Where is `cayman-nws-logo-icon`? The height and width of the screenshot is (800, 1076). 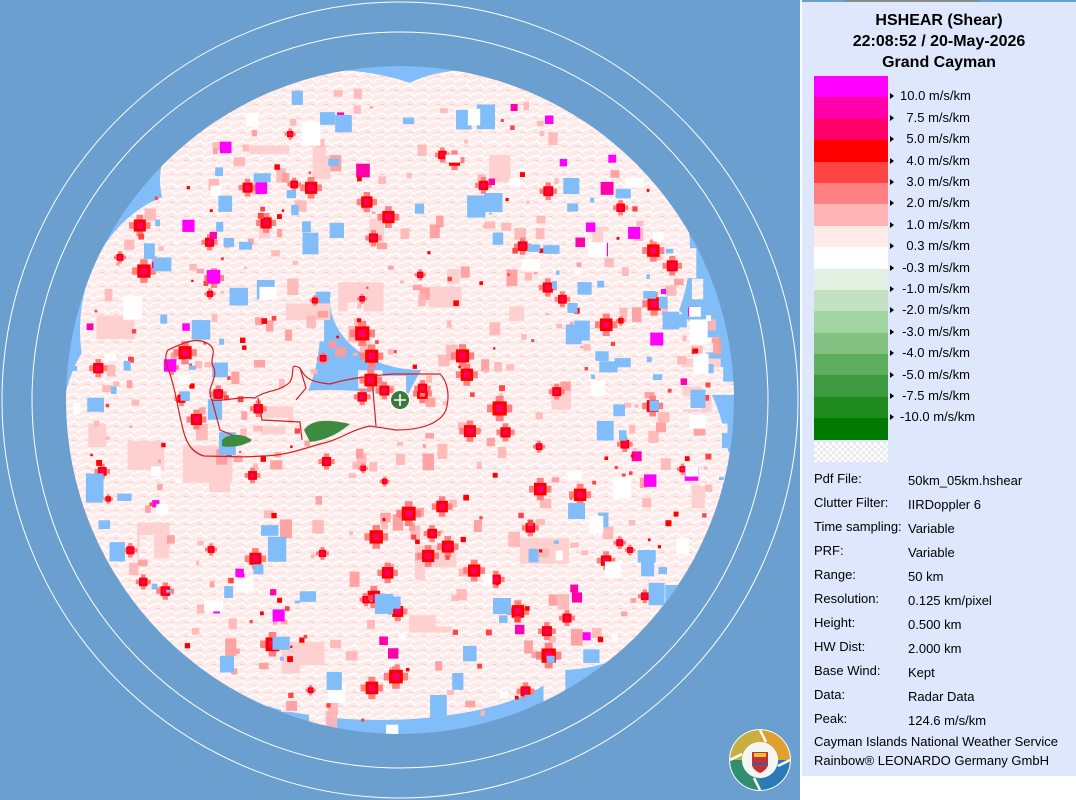 cayman-nws-logo-icon is located at coordinates (760, 760).